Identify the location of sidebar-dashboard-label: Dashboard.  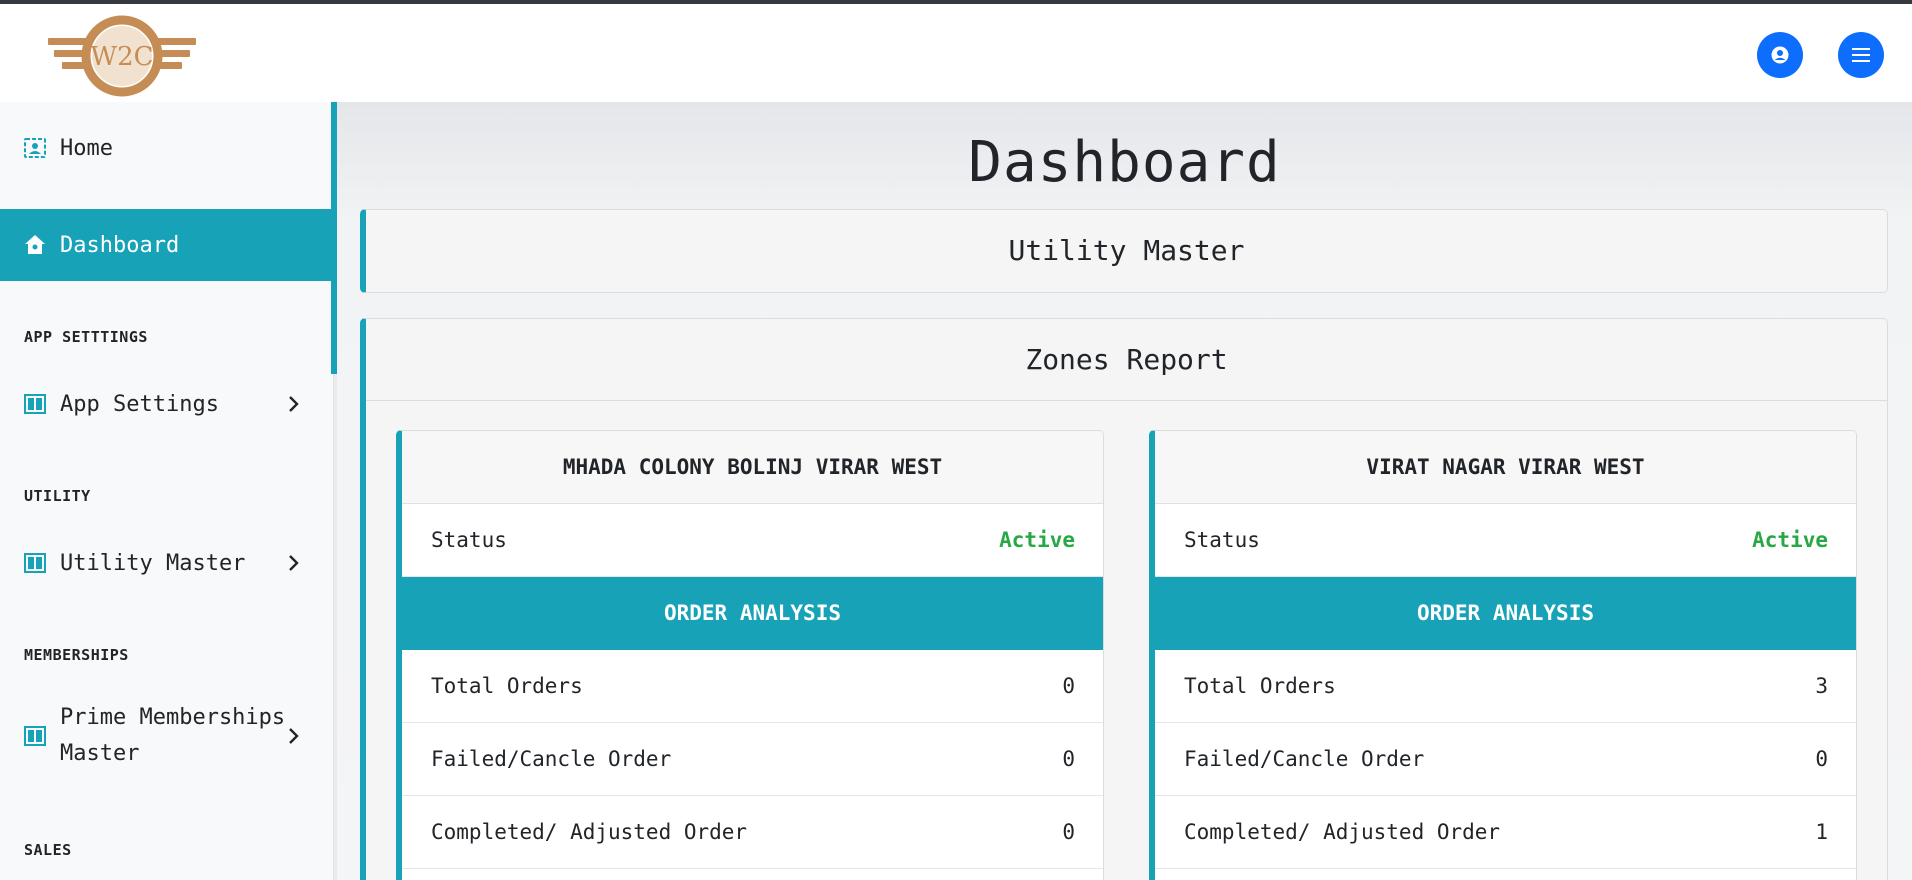
(120, 245).